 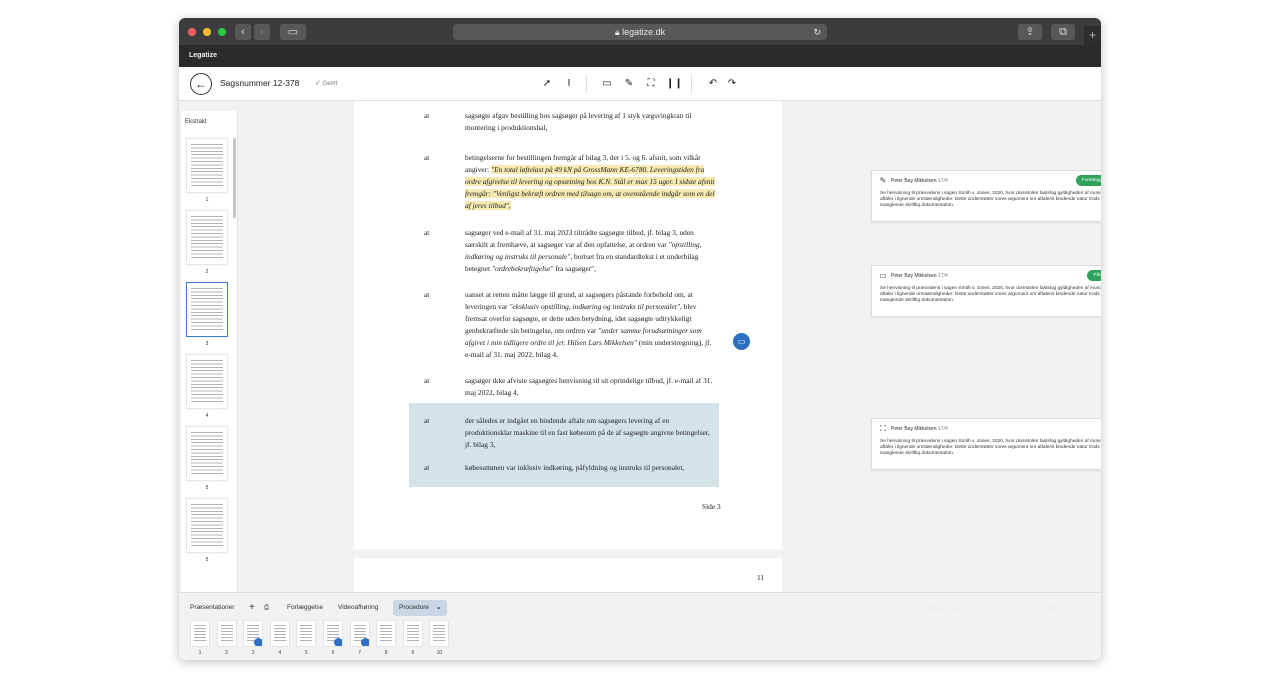 What do you see at coordinates (817, 32) in the screenshot?
I see `reload-icon: ↻` at bounding box center [817, 32].